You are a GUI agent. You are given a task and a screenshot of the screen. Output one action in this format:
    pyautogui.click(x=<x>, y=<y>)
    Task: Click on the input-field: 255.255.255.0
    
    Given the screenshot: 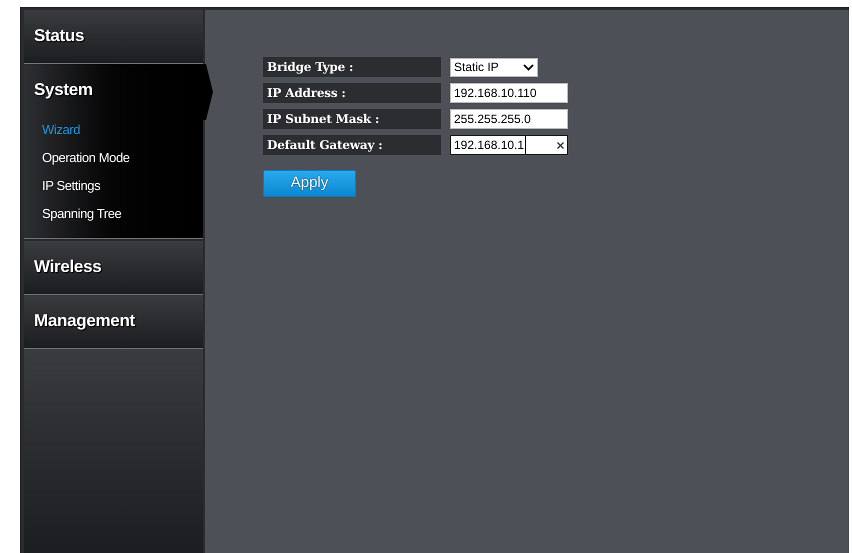 What is the action you would take?
    pyautogui.click(x=509, y=119)
    